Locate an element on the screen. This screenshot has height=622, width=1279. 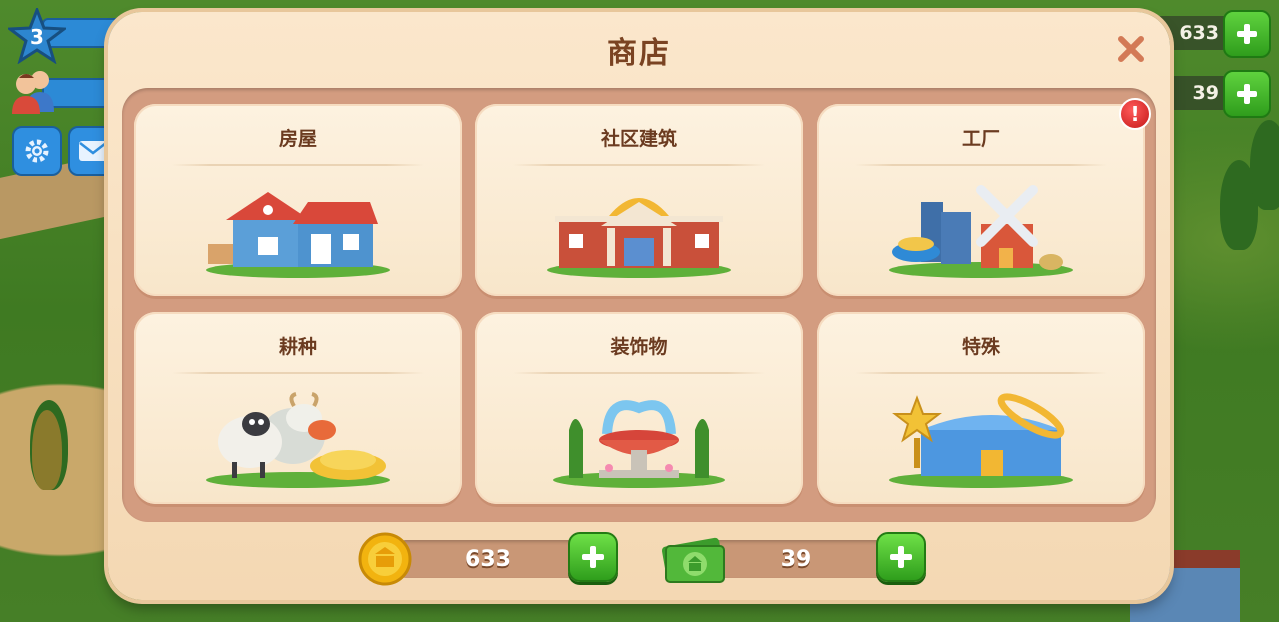
close-icon is located at coordinates (1131, 49).